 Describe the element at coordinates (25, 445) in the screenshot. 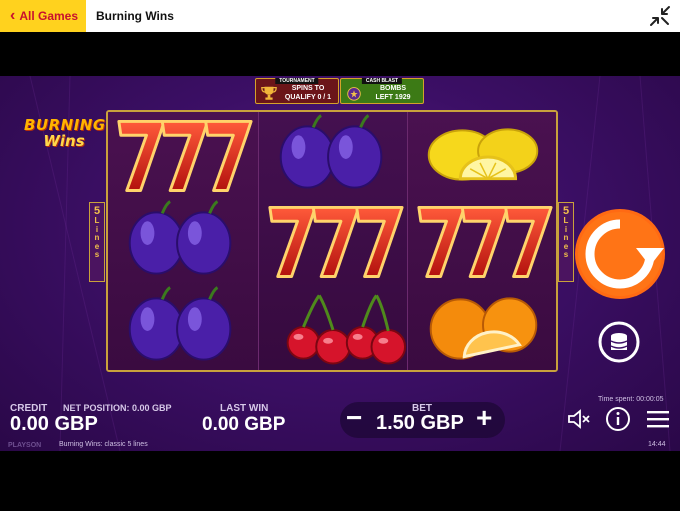

I see `provider-logo: PLAYSON` at that location.